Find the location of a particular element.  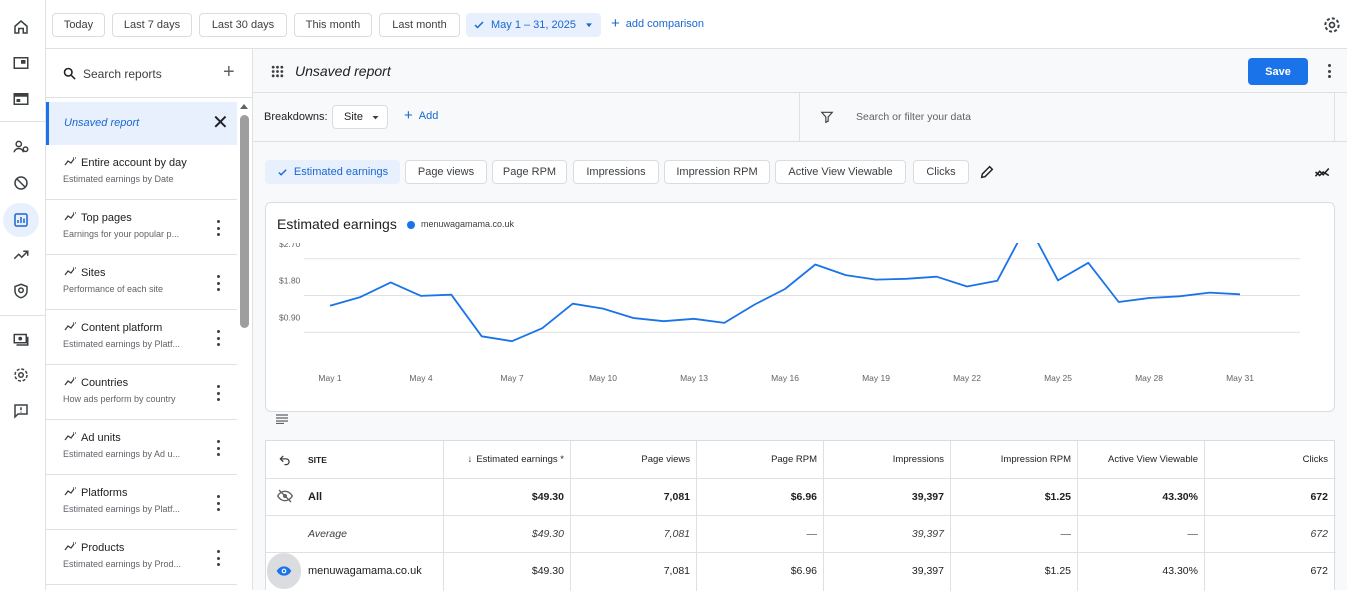

metric-chip: Impressions is located at coordinates (616, 172).